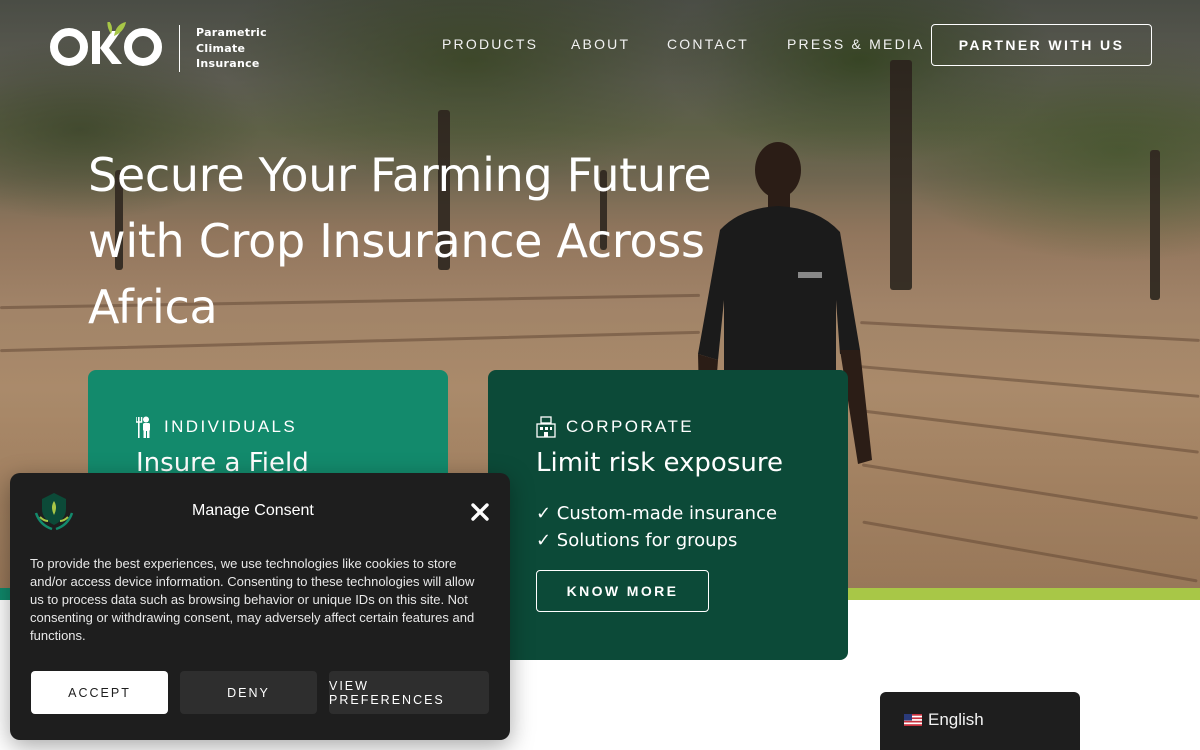 The image size is (1200, 750). What do you see at coordinates (546, 427) in the screenshot?
I see `building-icon` at bounding box center [546, 427].